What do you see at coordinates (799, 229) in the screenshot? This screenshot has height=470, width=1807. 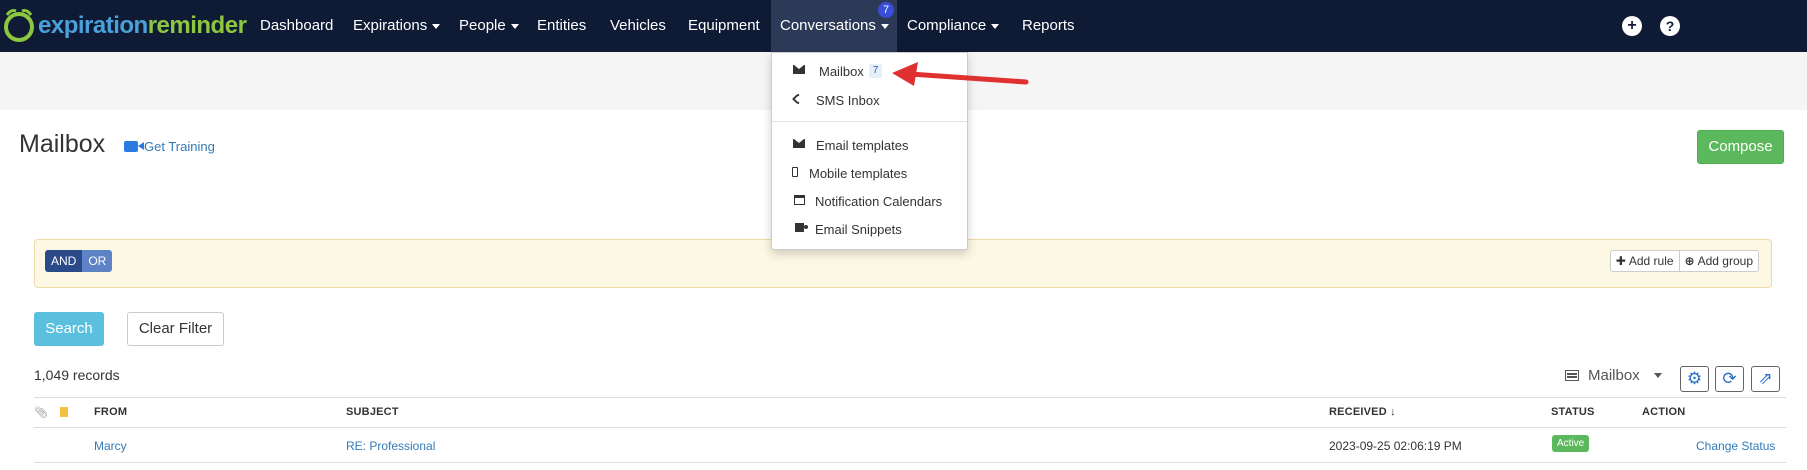 I see `puzzle-icon` at bounding box center [799, 229].